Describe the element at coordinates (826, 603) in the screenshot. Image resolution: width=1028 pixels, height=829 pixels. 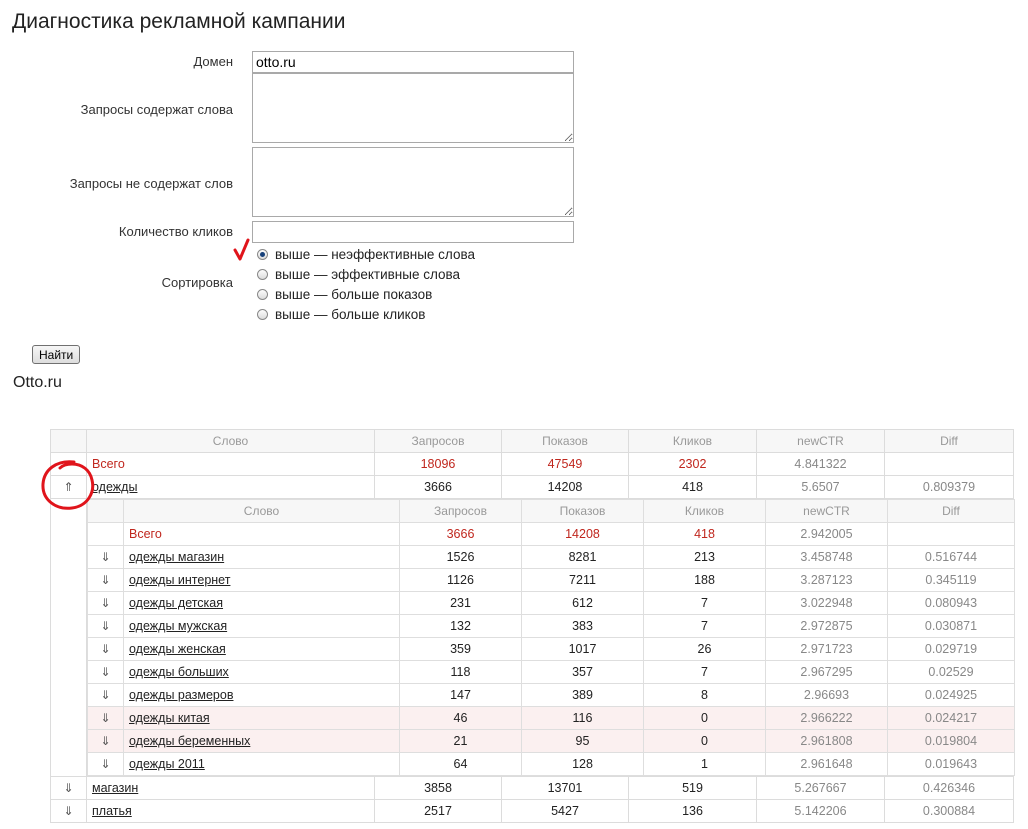
I see `cell-ctr: 3.022948` at that location.